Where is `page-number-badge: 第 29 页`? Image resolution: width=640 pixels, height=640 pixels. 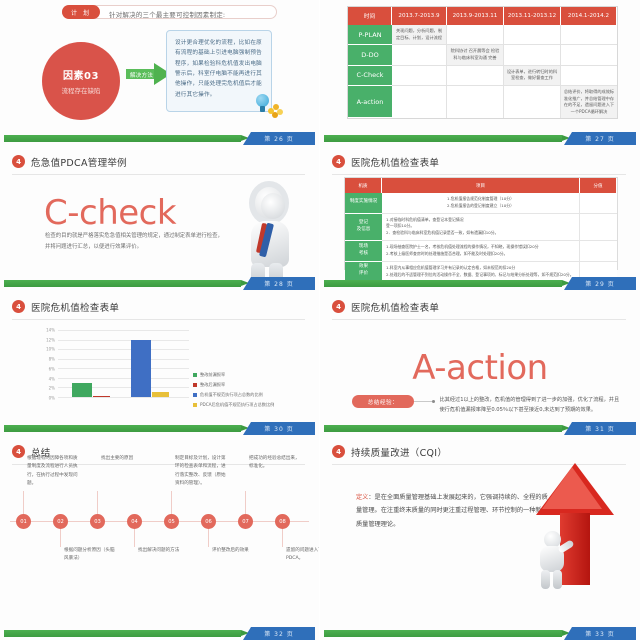
page-number-badge: 第 29 页 is located at coordinates (600, 283).